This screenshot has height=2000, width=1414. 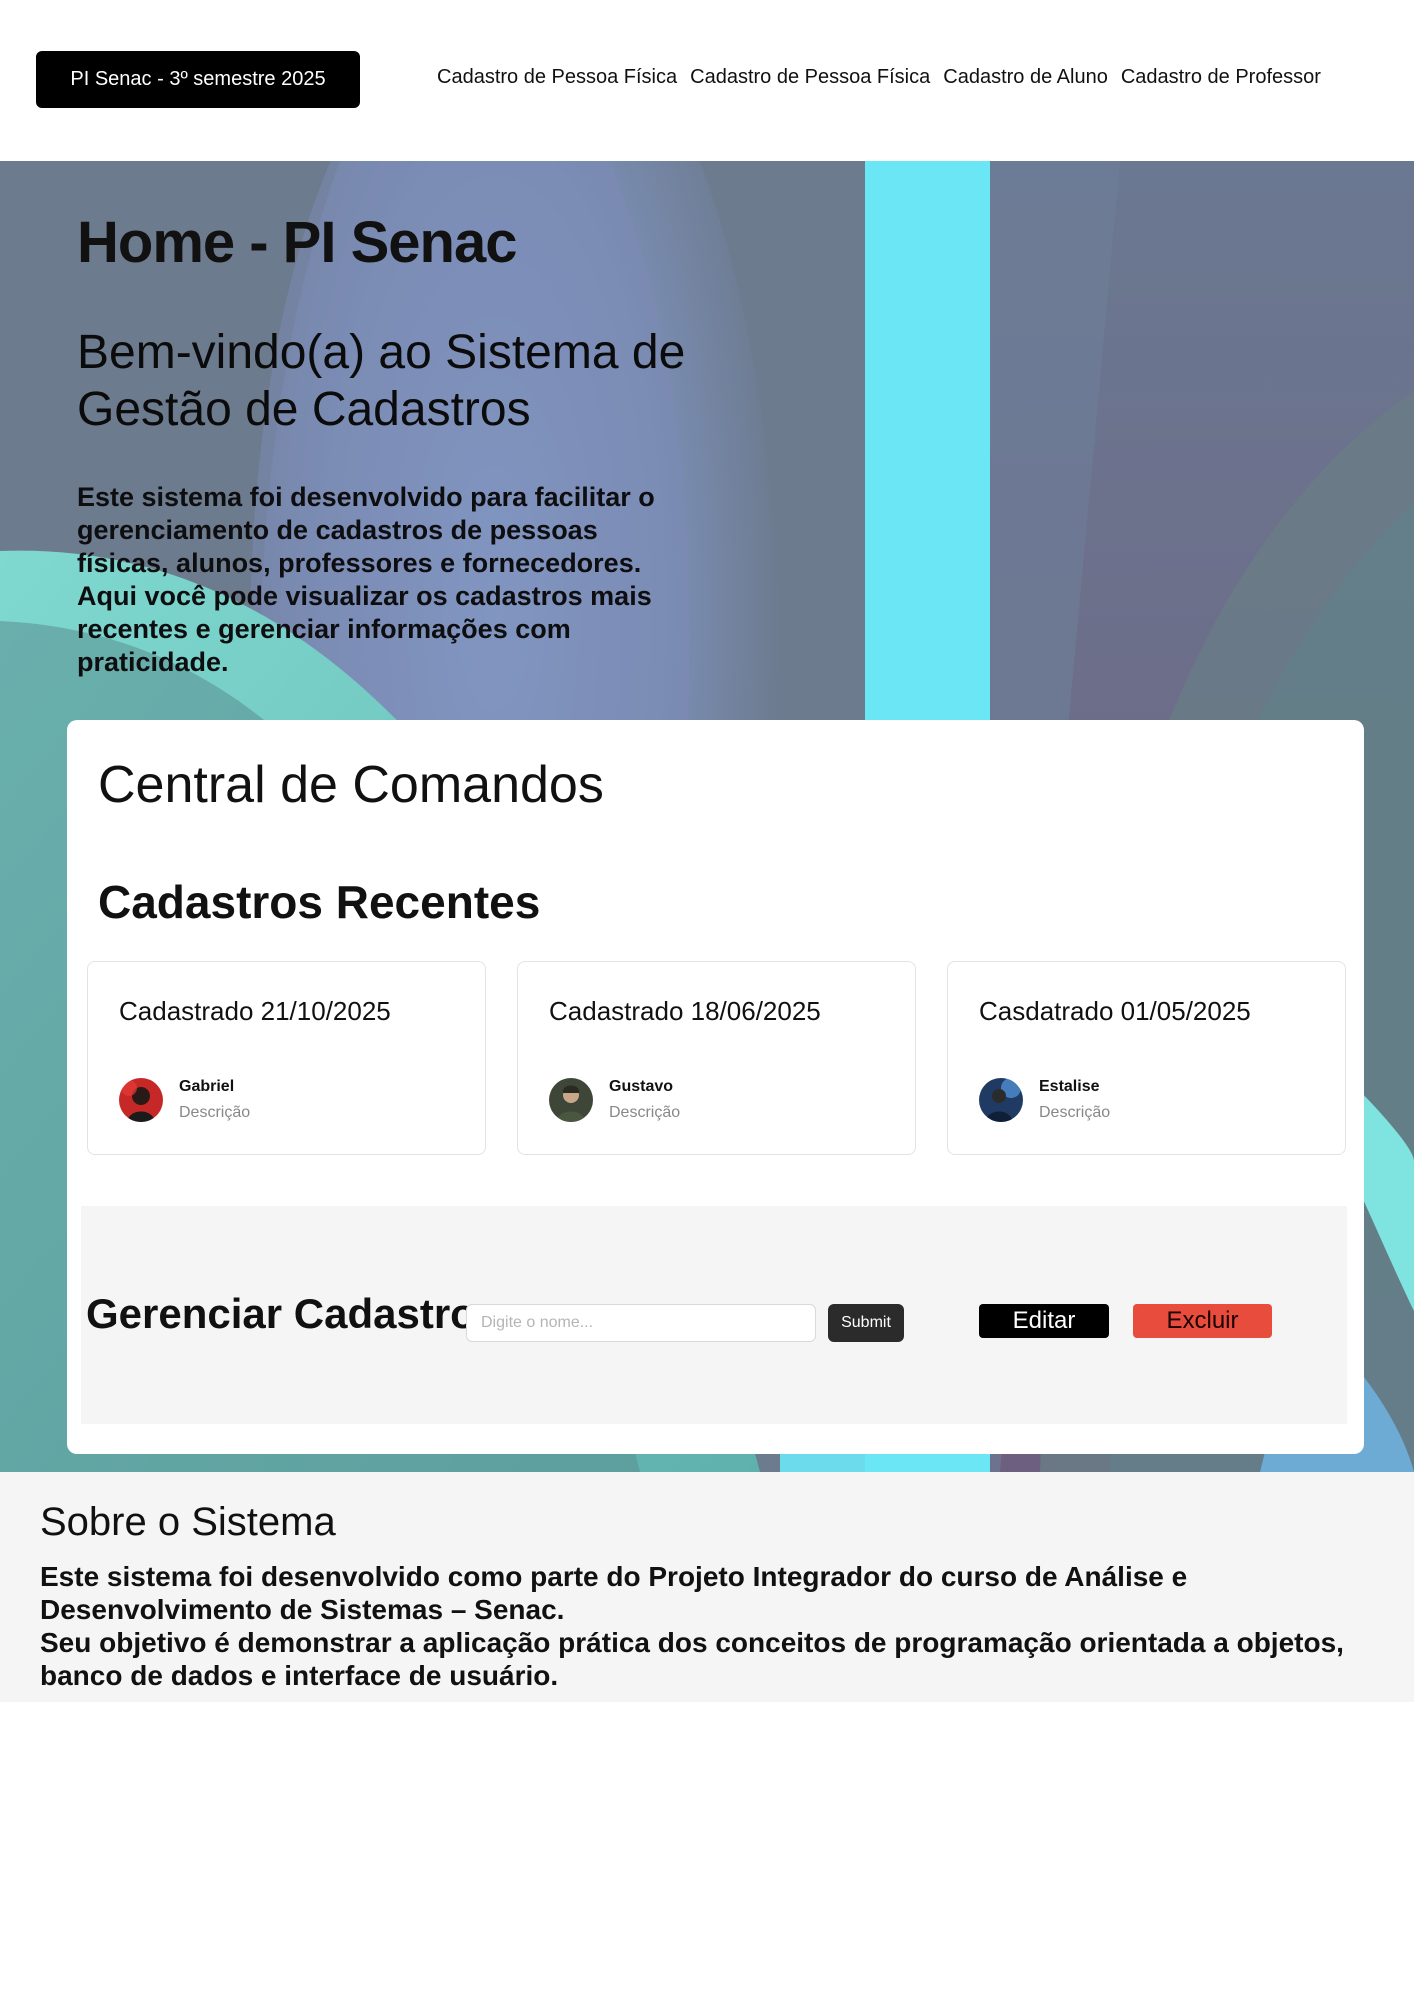 I want to click on nav-link-professor: Cadastro de Professor, so click(x=1221, y=77).